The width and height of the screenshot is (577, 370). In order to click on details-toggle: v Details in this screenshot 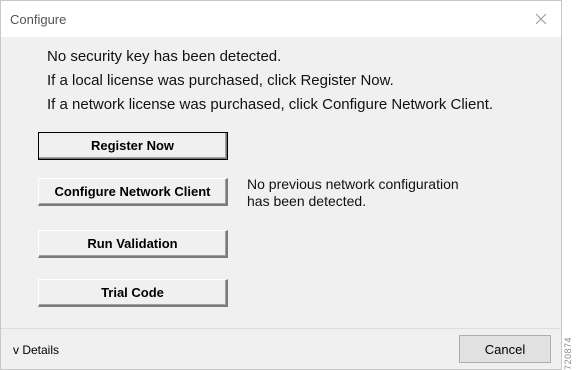, I will do `click(36, 350)`.